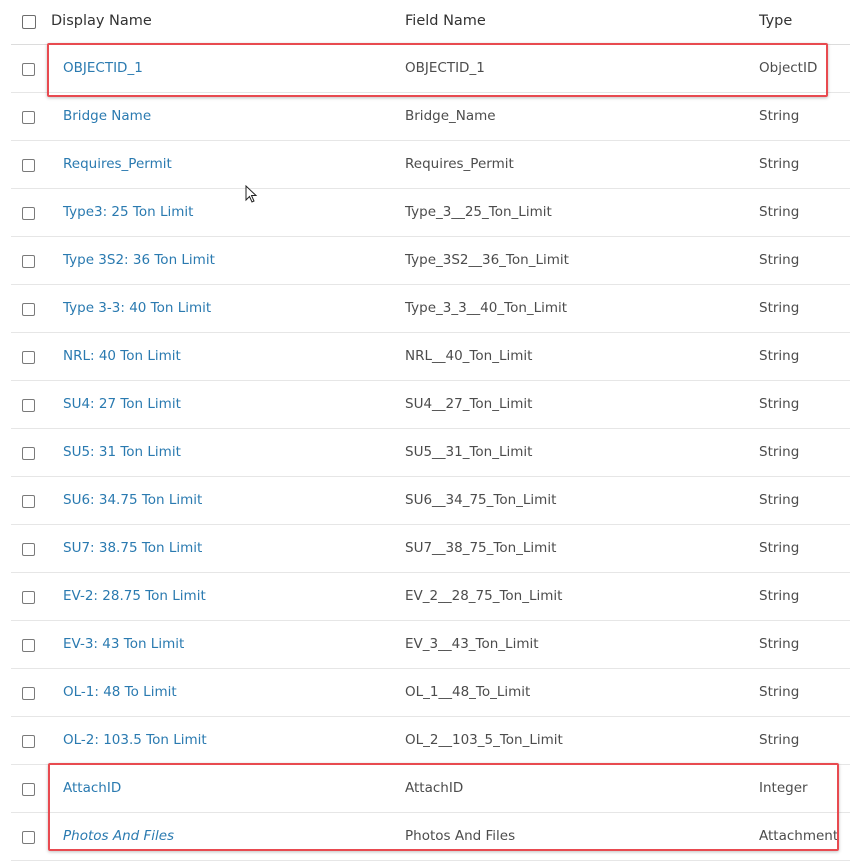 This screenshot has width=850, height=861. What do you see at coordinates (139, 260) in the screenshot?
I see `display-name-link: Type 3S2: 36 Ton Limit` at bounding box center [139, 260].